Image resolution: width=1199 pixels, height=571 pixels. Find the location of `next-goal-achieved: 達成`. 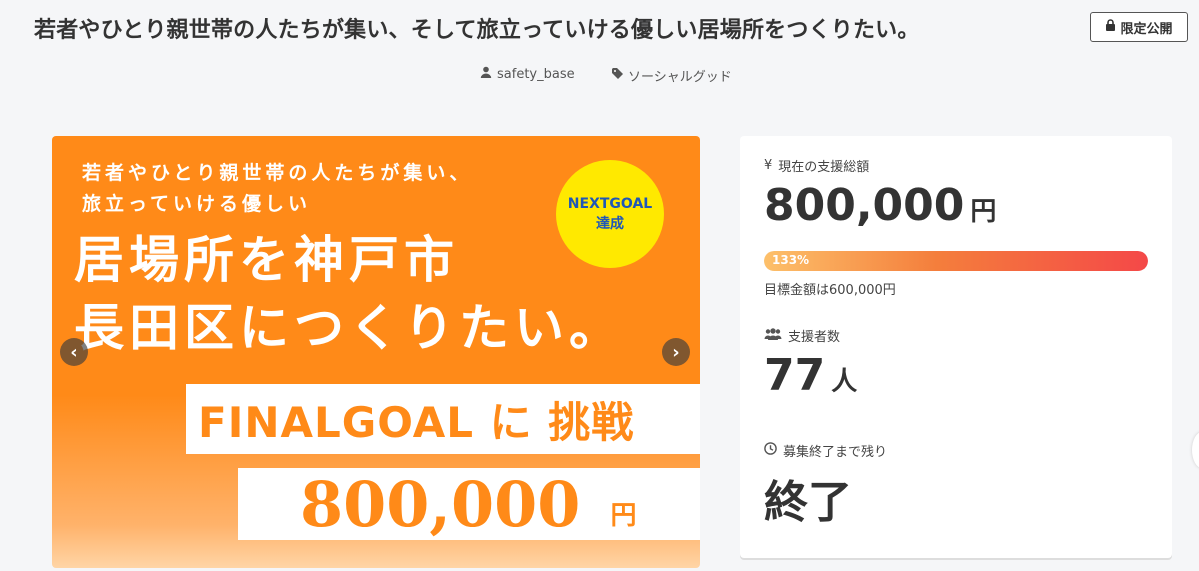

next-goal-achieved: 達成 is located at coordinates (610, 224).